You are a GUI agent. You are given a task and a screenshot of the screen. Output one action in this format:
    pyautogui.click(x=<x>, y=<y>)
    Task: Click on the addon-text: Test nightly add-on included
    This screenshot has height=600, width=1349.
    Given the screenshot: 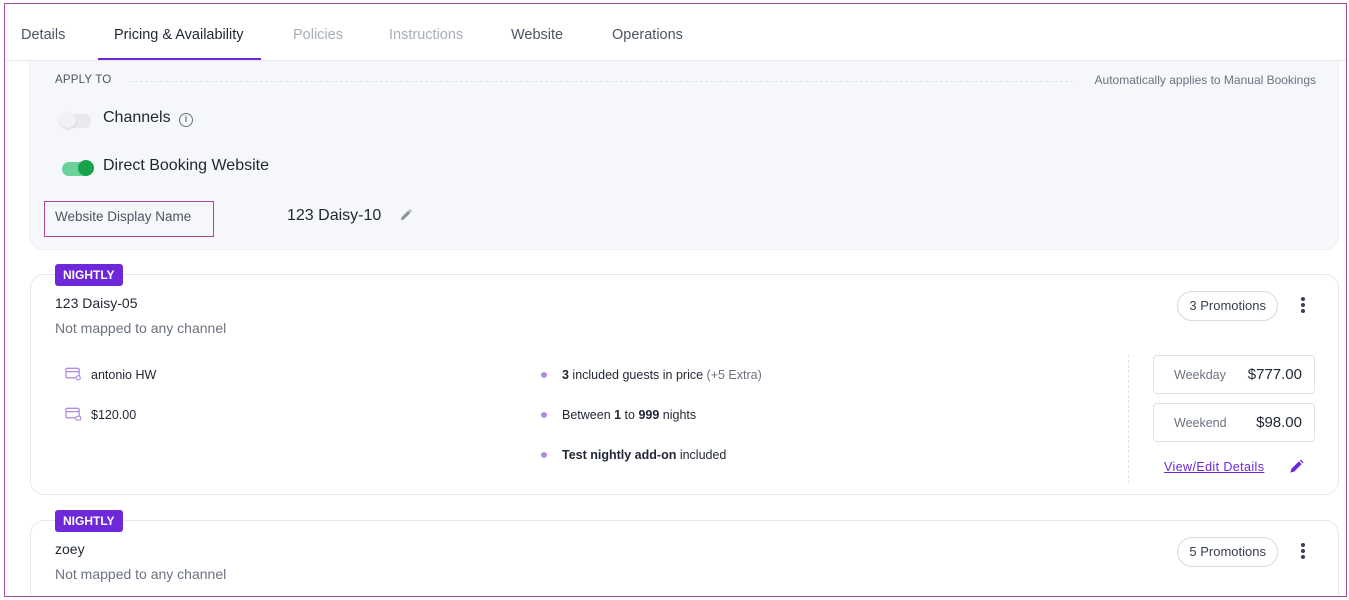 What is the action you would take?
    pyautogui.click(x=644, y=455)
    